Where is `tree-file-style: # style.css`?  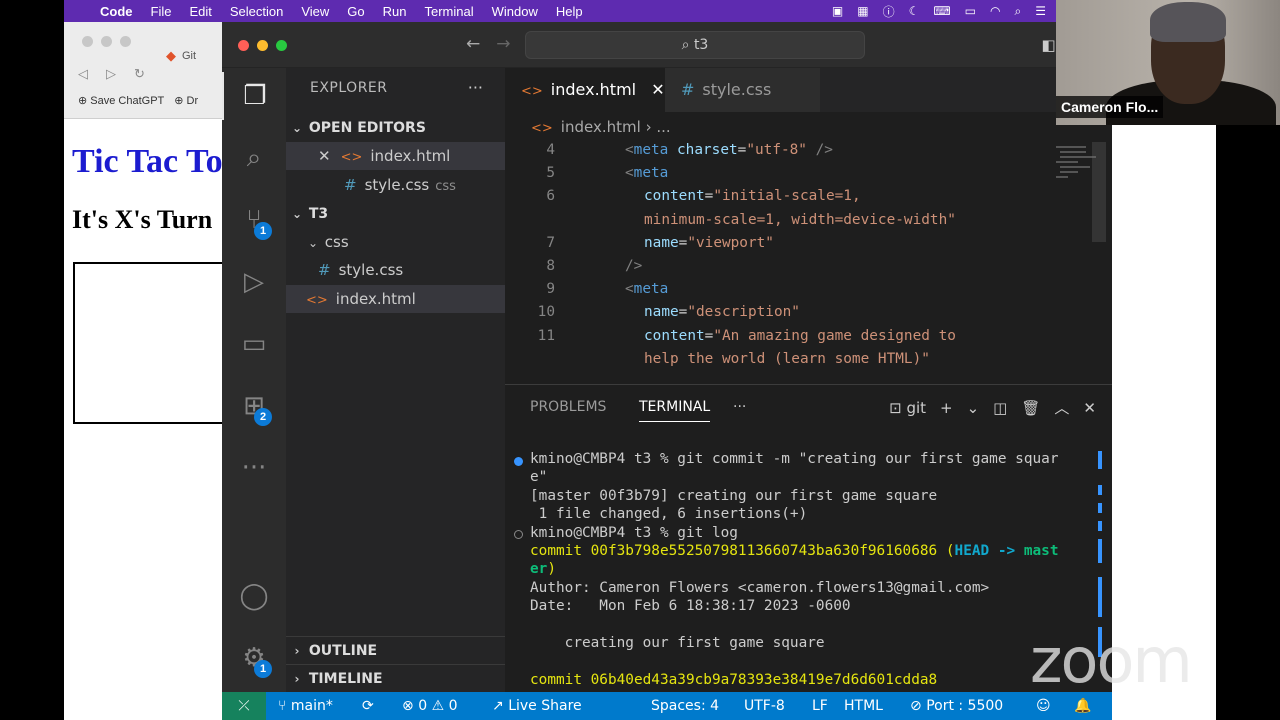
tree-file-style: # style.css is located at coordinates (395, 270).